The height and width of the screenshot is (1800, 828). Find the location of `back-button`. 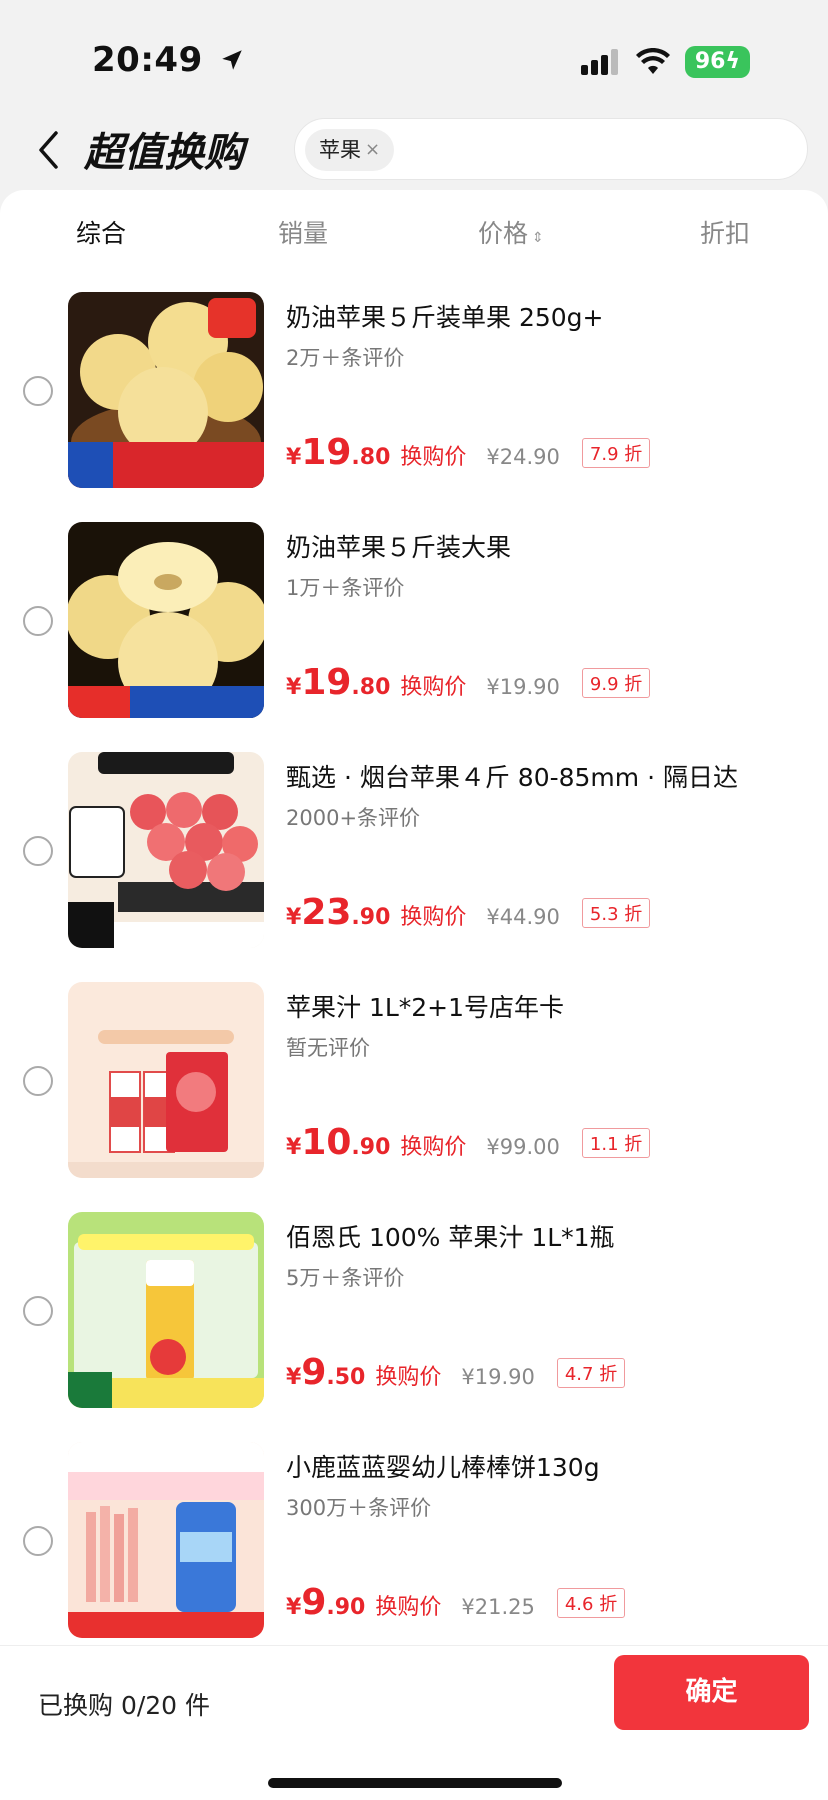

back-button is located at coordinates (48, 150).